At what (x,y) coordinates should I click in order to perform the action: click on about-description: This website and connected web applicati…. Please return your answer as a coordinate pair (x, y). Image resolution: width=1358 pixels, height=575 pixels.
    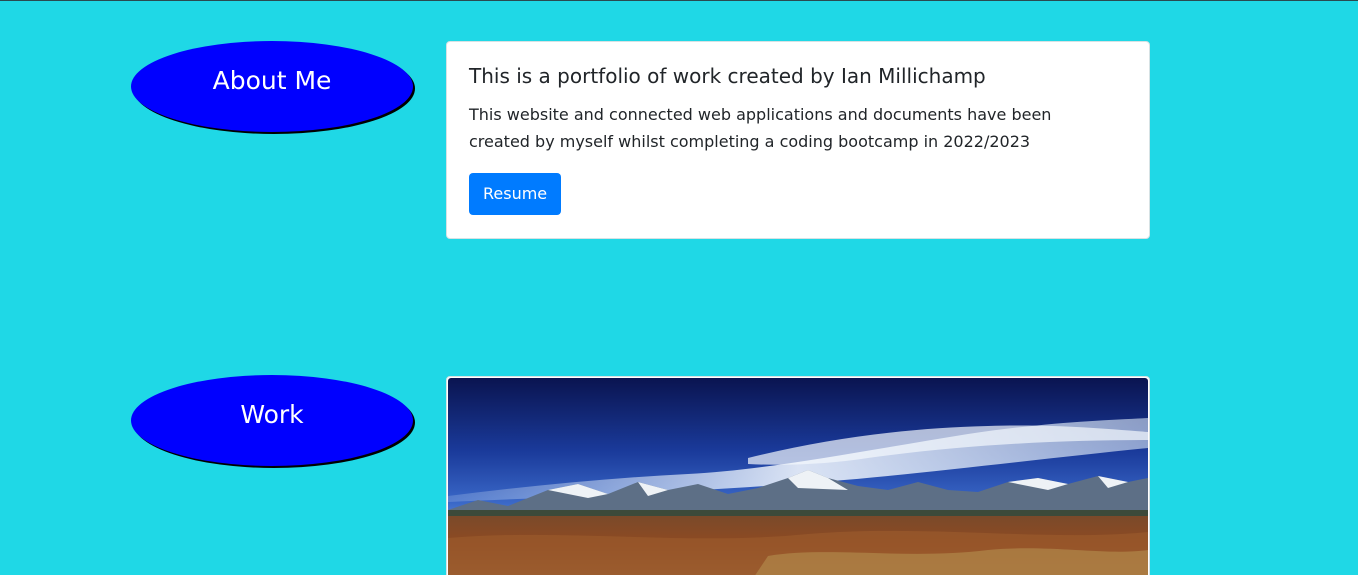
    Looking at the image, I should click on (760, 128).